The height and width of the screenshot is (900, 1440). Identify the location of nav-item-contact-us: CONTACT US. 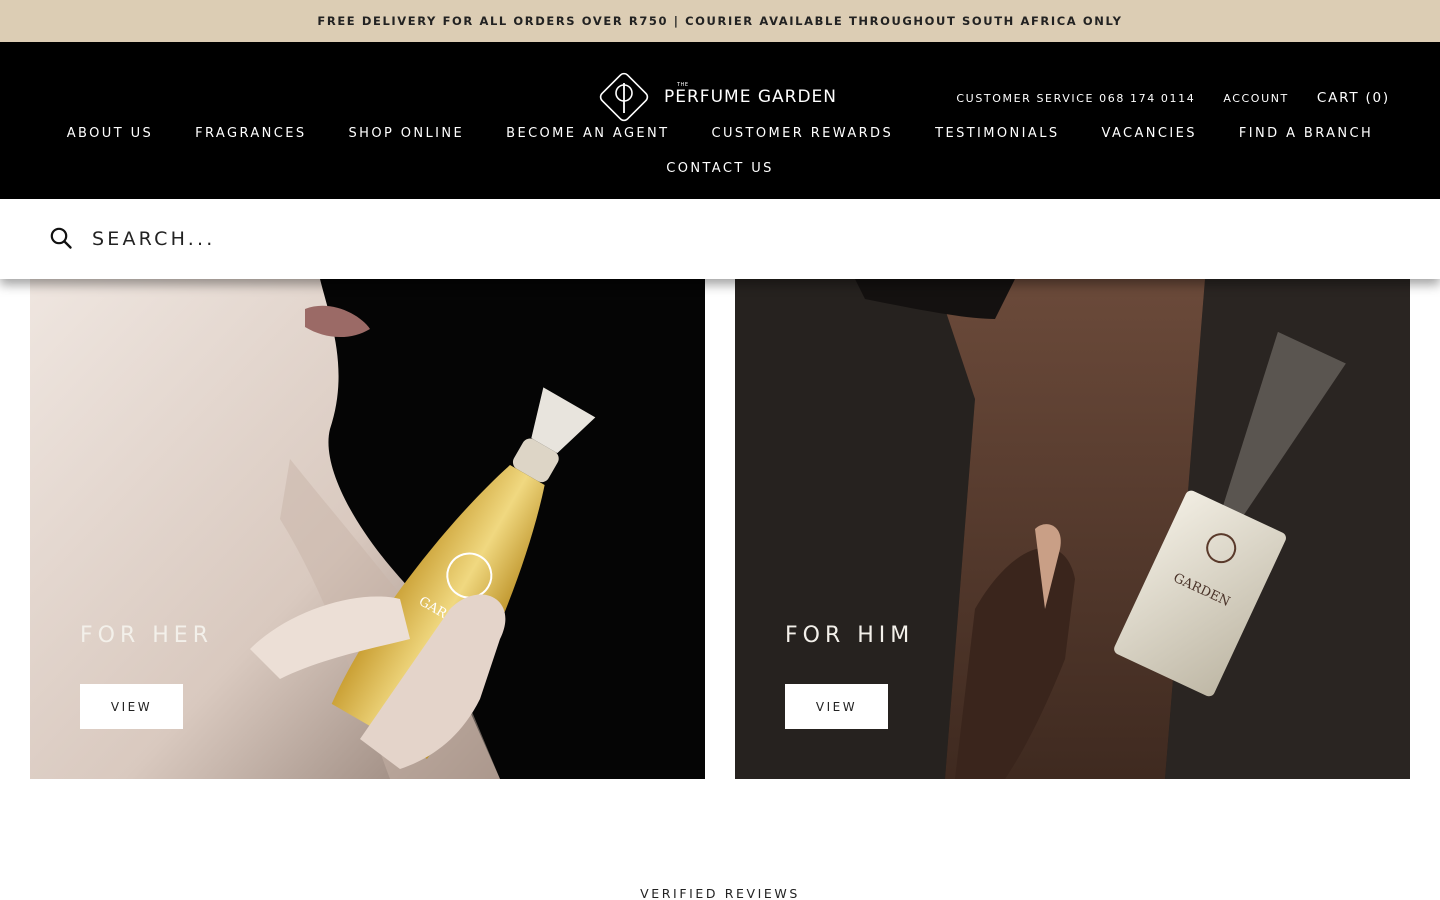
(720, 168).